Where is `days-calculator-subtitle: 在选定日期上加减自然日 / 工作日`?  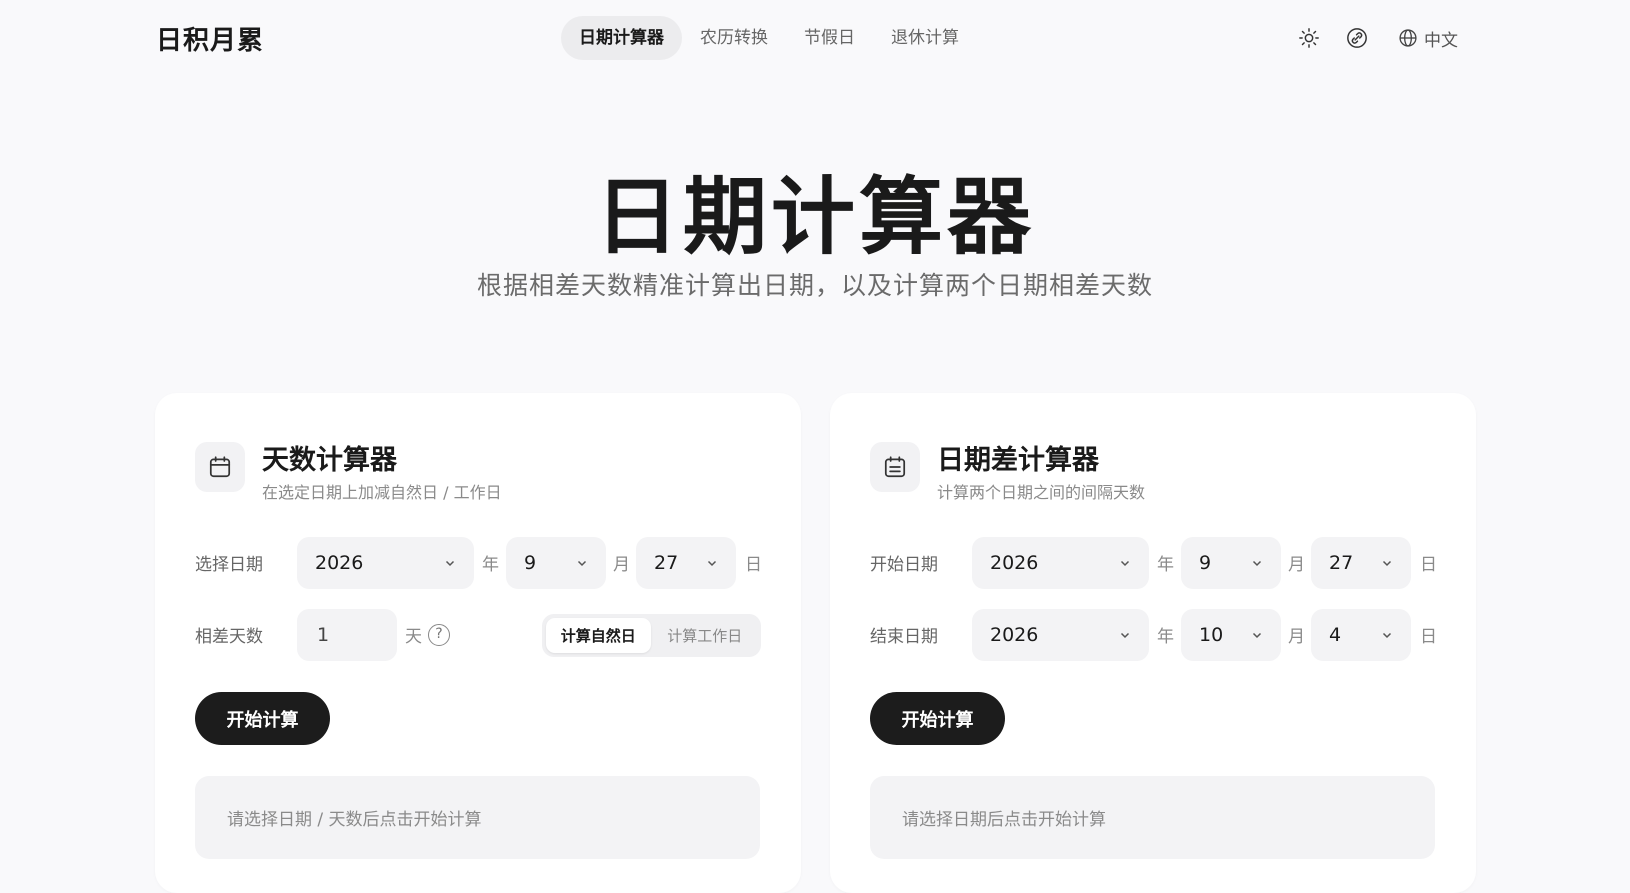
days-calculator-subtitle: 在选定日期上加减自然日 / 工作日 is located at coordinates (382, 492).